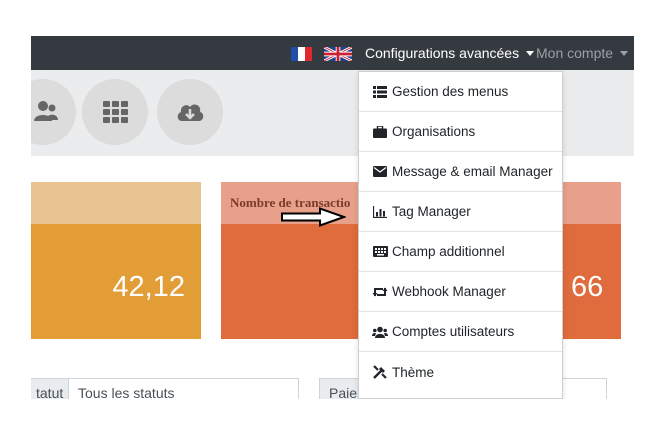  I want to click on cloud-download-icon, so click(190, 112).